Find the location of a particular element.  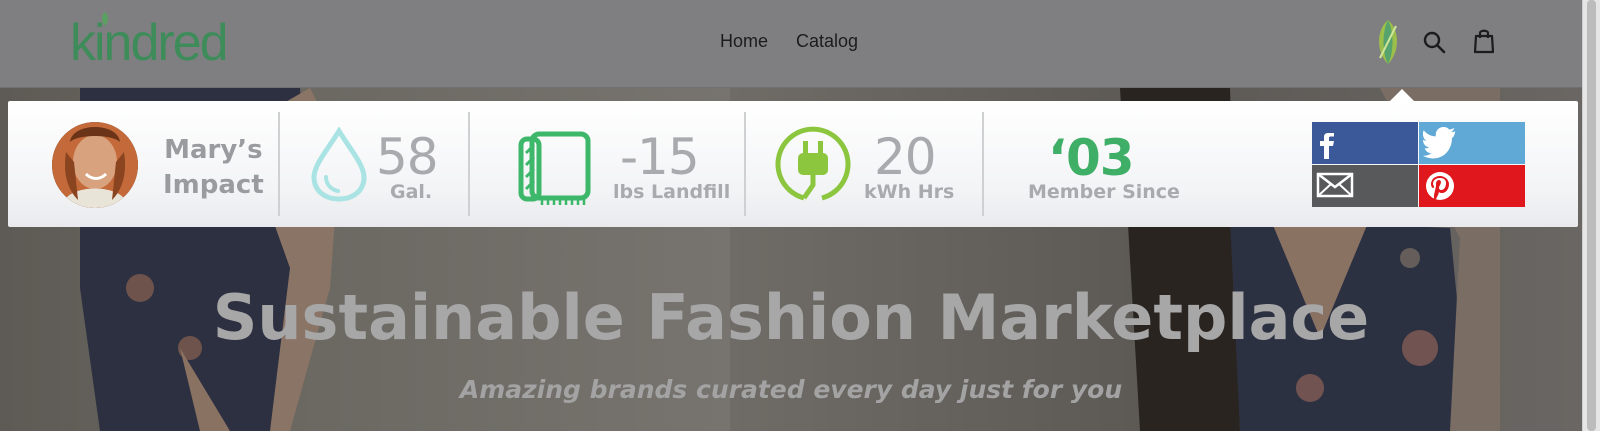

kindred-logo: kindred is located at coordinates (165, 42).